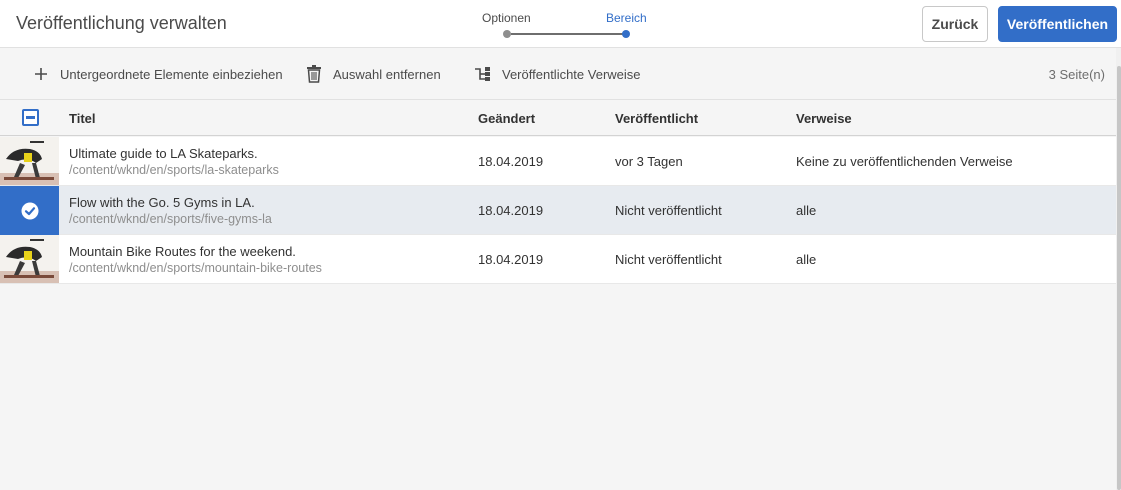  I want to click on include-children-button: Untergeordnete Elemente einbeziehen, so click(157, 74).